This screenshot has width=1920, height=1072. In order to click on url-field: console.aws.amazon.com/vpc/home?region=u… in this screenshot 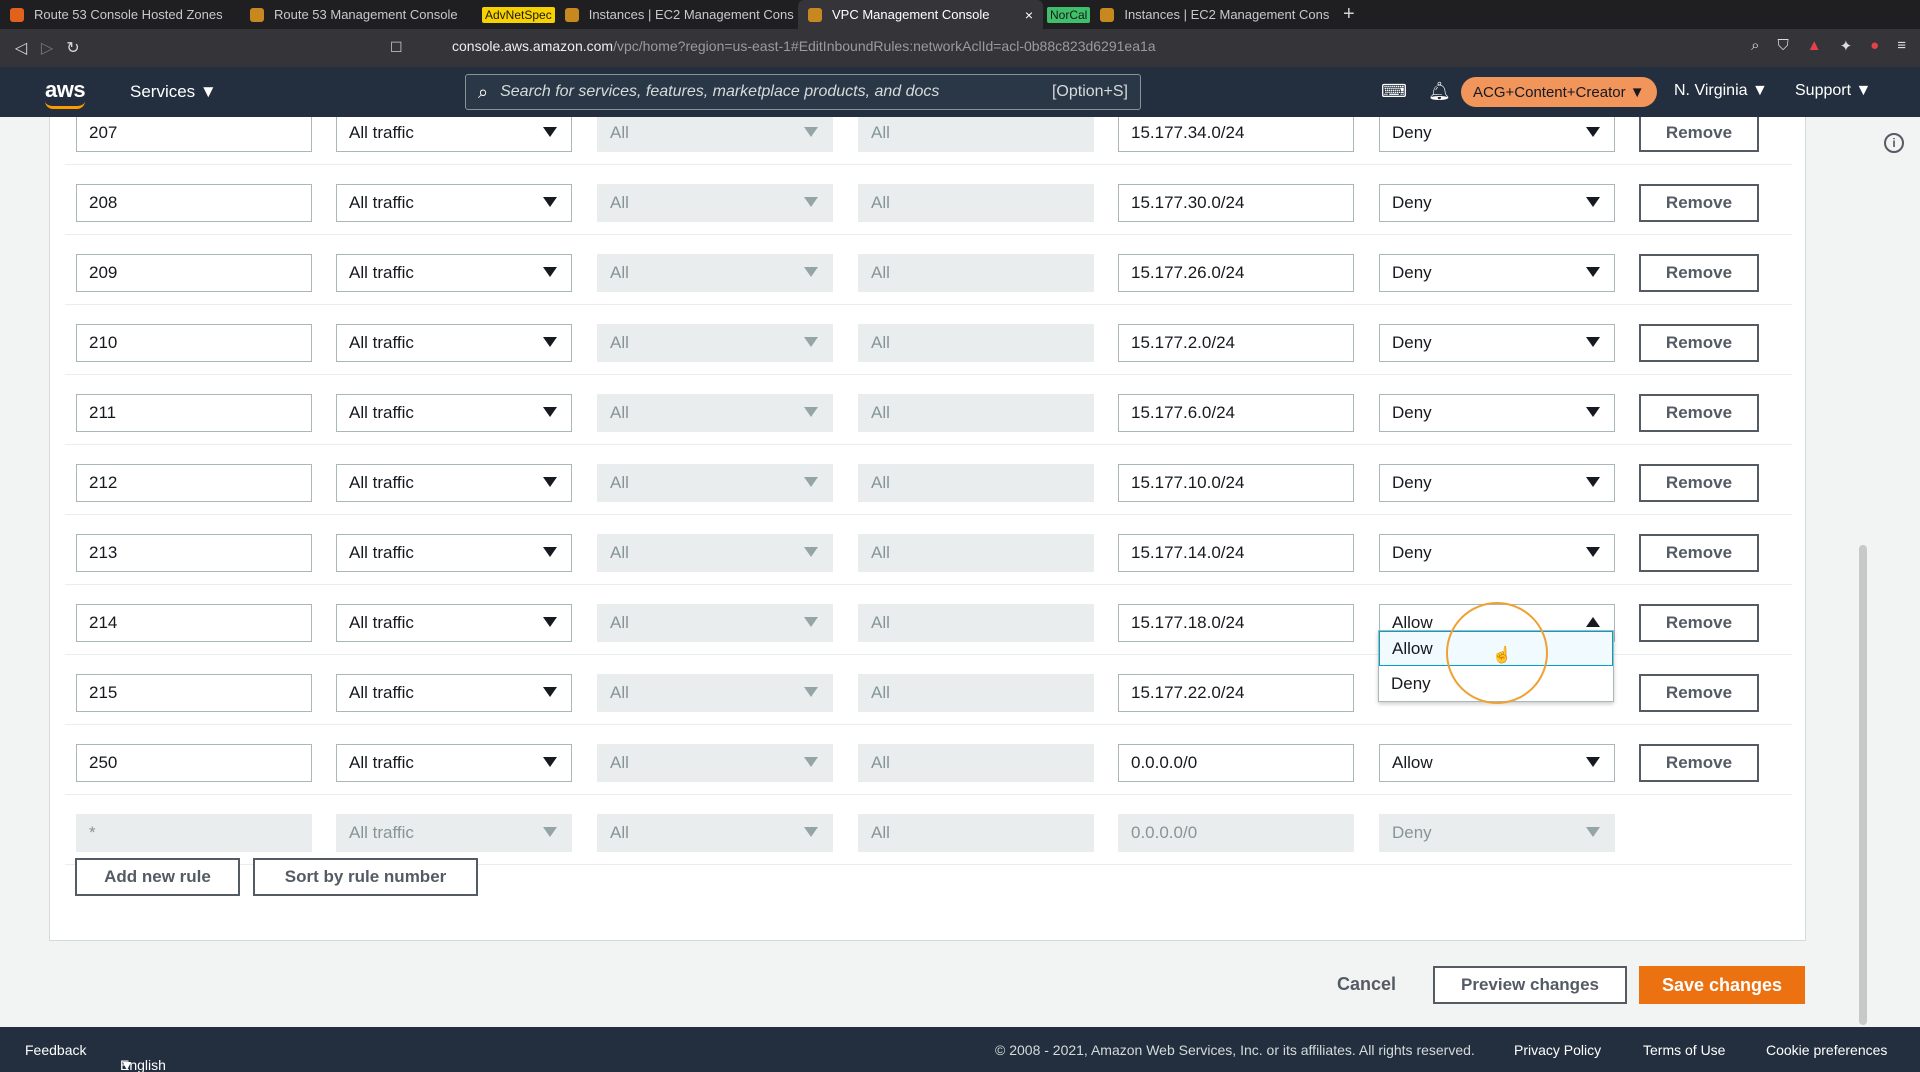, I will do `click(804, 46)`.